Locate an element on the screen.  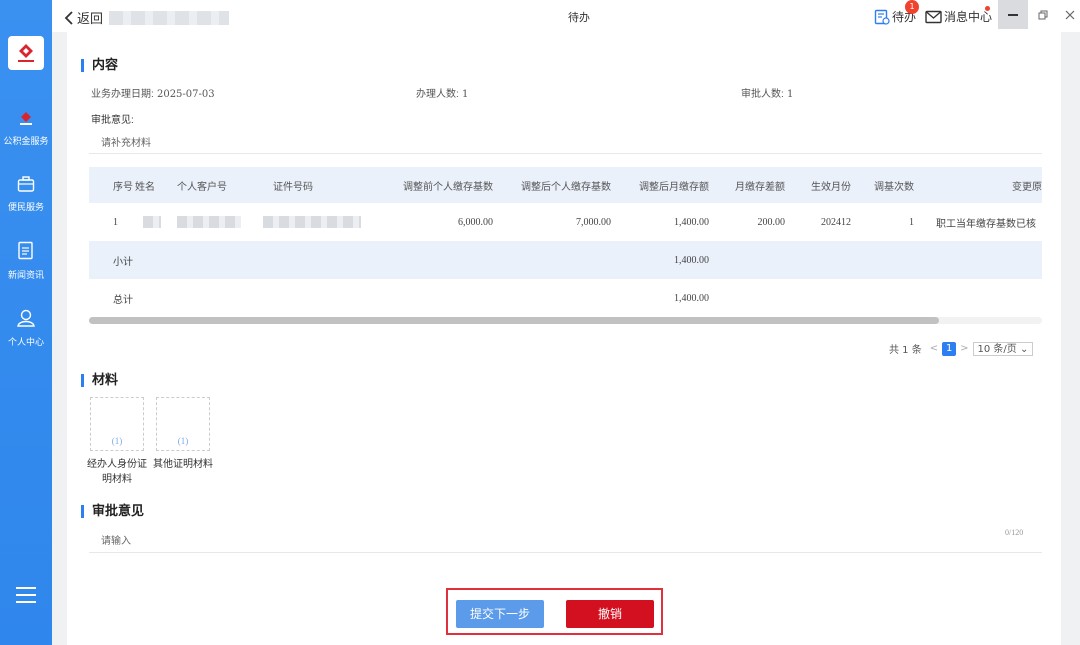
subtotal-monthly: 1,400.00 is located at coordinates (666, 260).